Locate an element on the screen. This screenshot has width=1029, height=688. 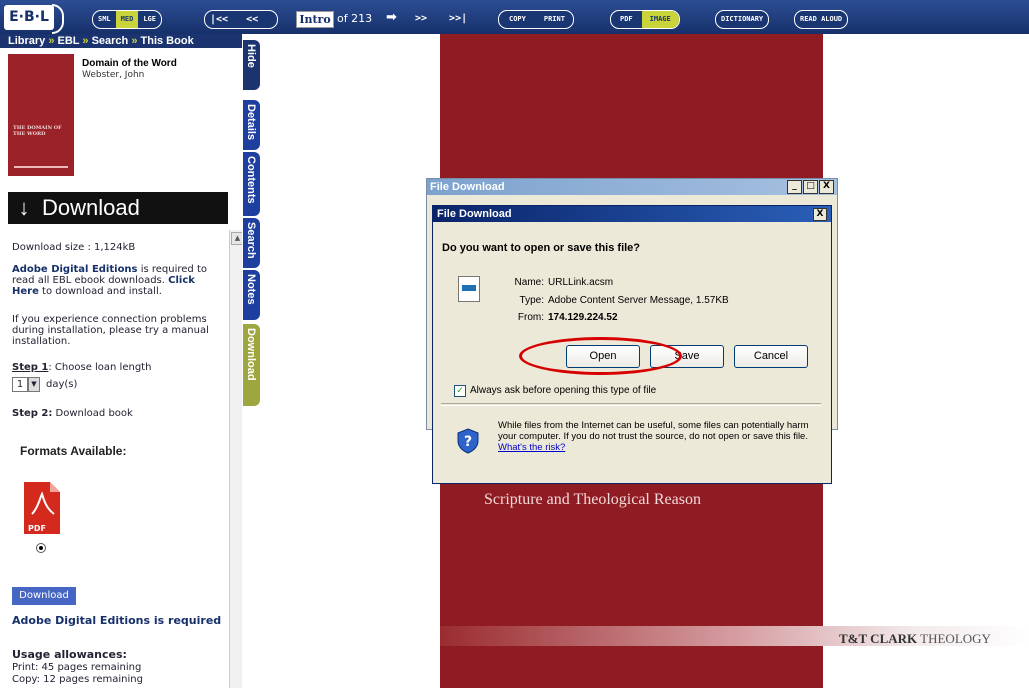
copy-print-group: COPY PRINT is located at coordinates (536, 19).